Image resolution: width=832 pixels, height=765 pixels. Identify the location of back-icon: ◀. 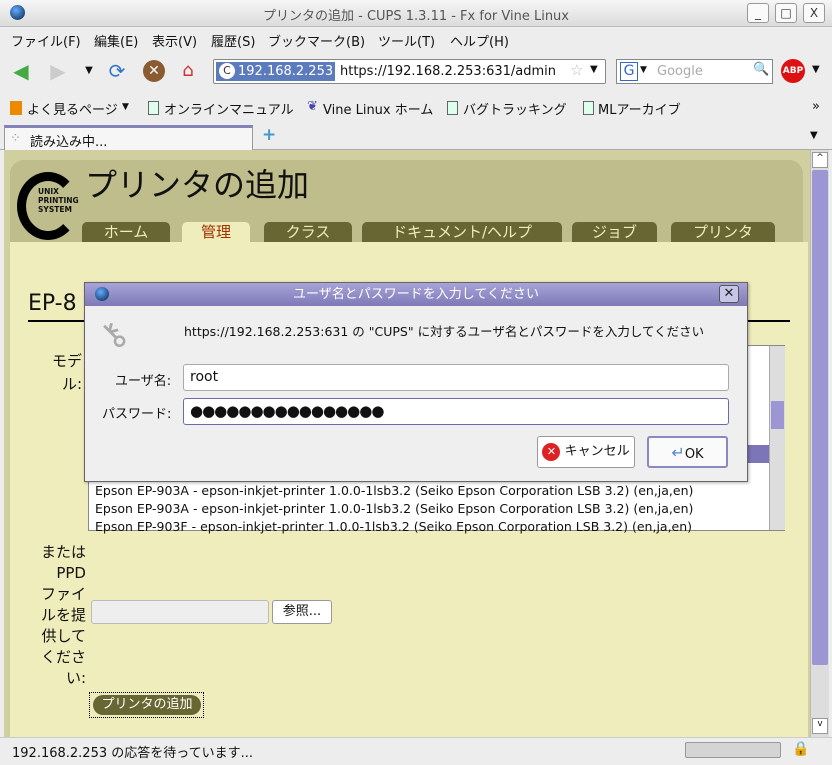
(21, 71).